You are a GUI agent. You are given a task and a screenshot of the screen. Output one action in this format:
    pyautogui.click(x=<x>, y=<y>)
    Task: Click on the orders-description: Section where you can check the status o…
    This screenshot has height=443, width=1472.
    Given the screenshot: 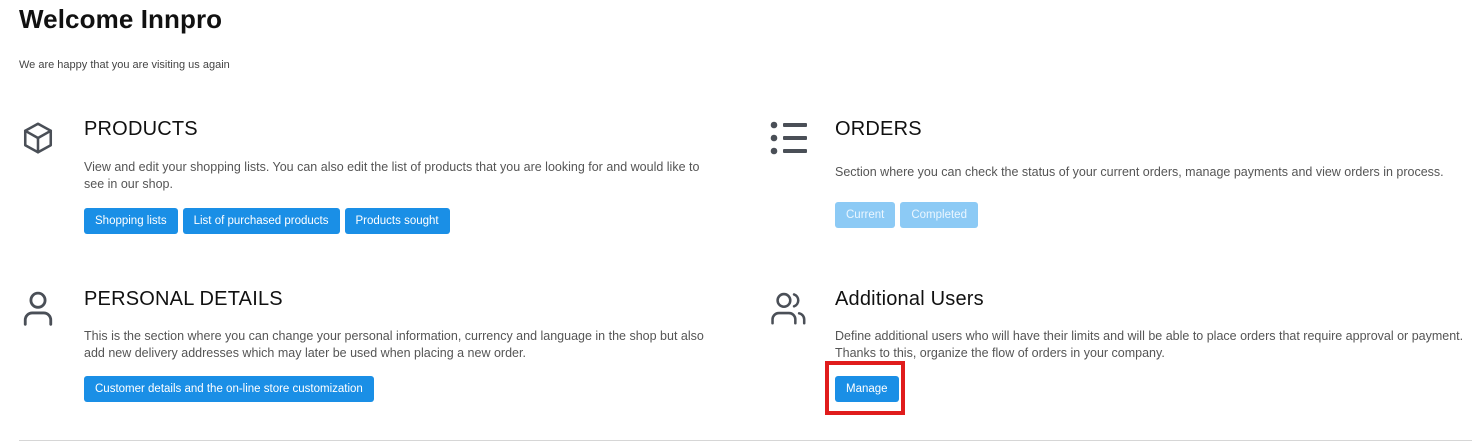 What is the action you would take?
    pyautogui.click(x=1139, y=172)
    